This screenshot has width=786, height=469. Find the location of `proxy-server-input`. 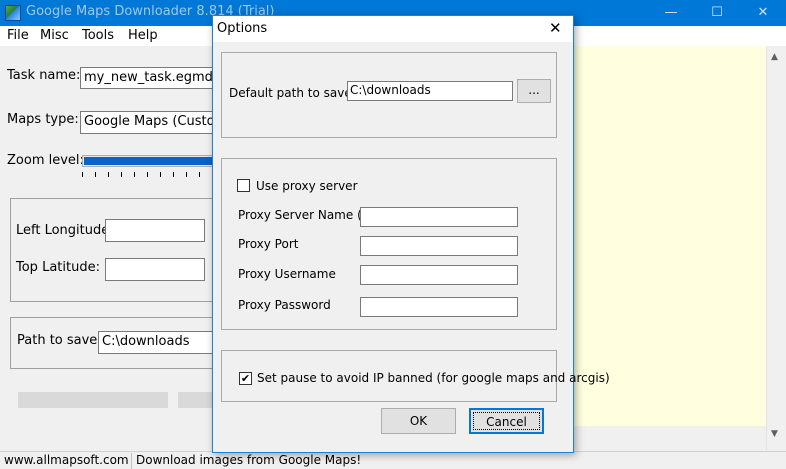

proxy-server-input is located at coordinates (439, 217).